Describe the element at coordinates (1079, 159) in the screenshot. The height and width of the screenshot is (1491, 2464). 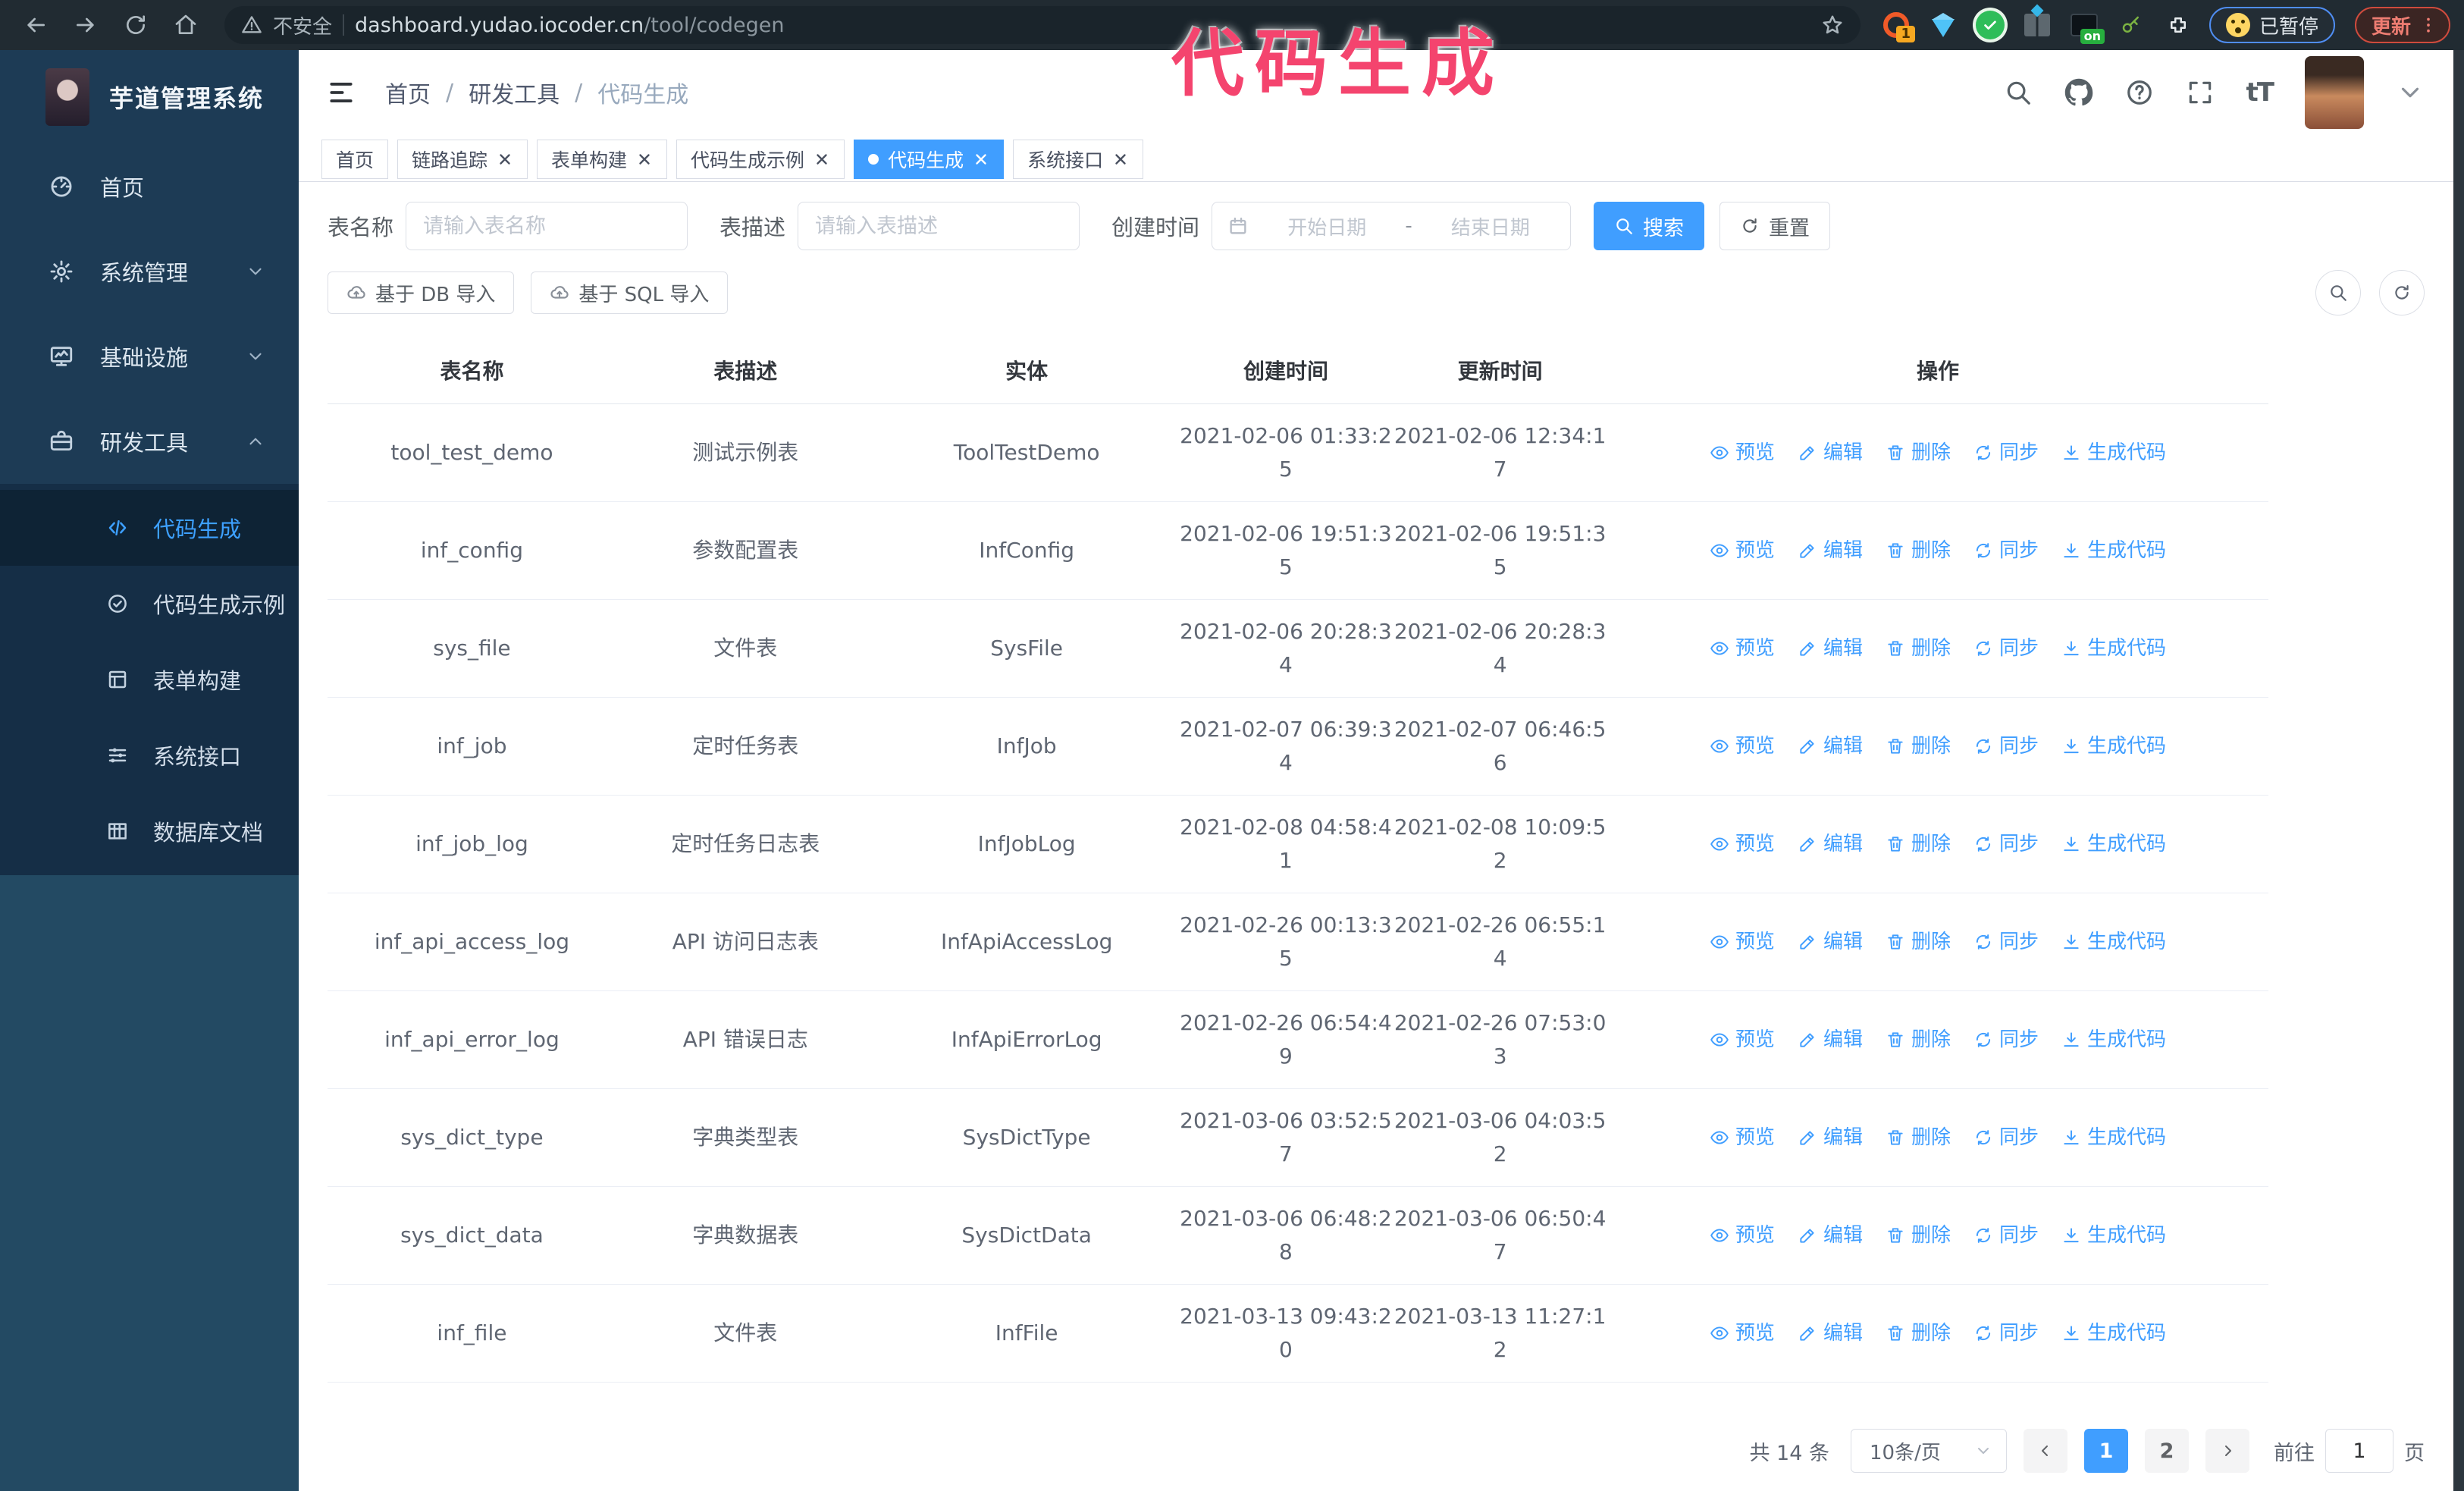
I see `tab-系统接口: 系统接口` at that location.